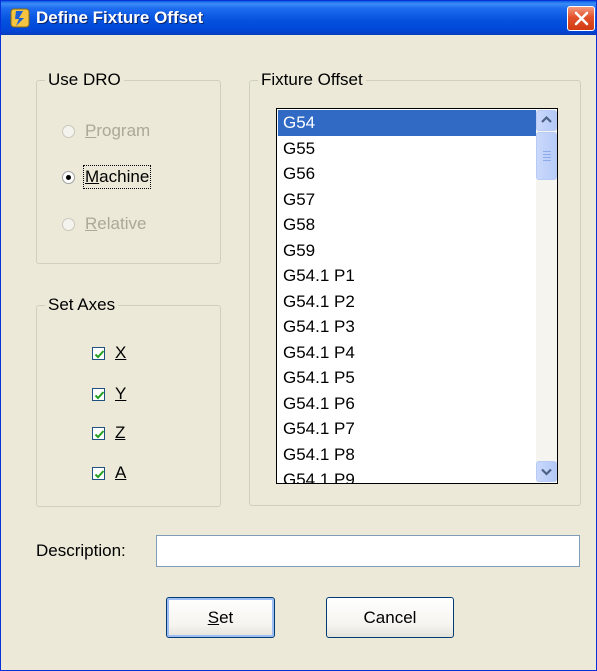 The height and width of the screenshot is (671, 597). I want to click on fixture-offset-label: Fixture Offset, so click(312, 80).